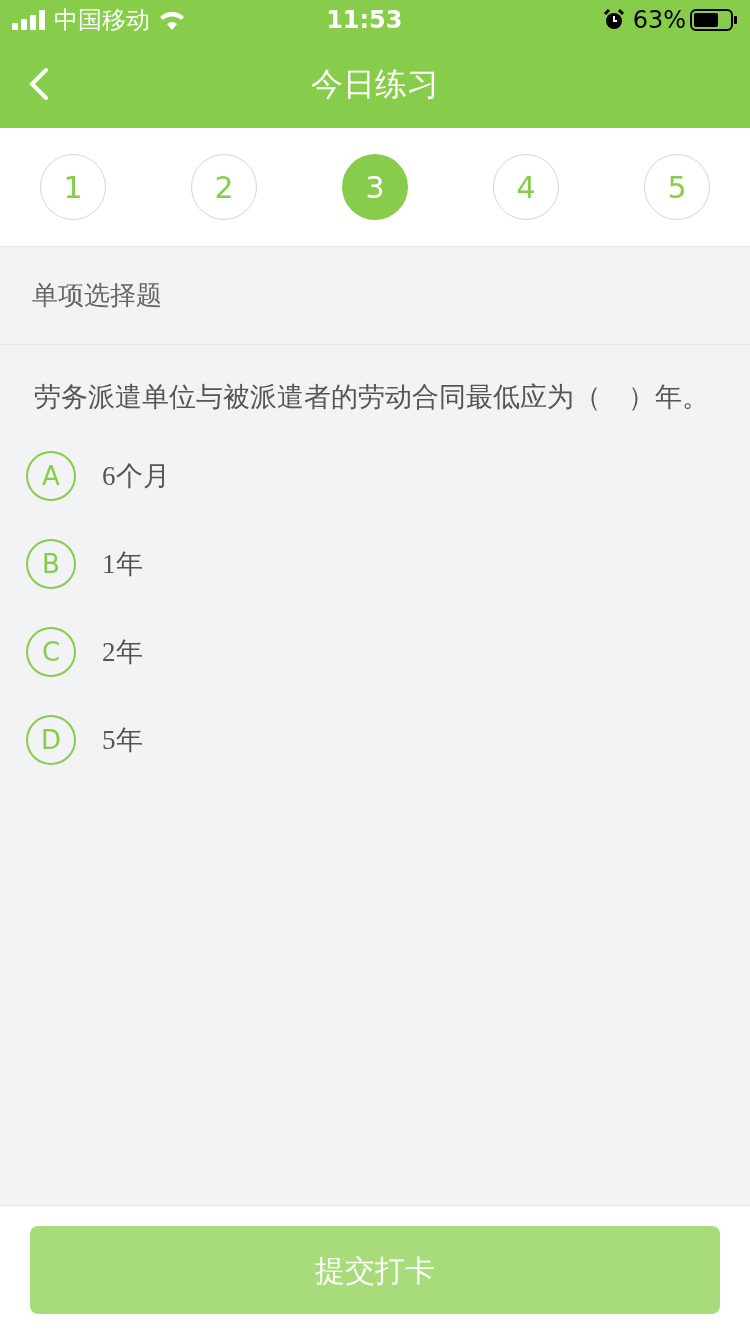 The width and height of the screenshot is (750, 1334). I want to click on question-number: 1, so click(73, 187).